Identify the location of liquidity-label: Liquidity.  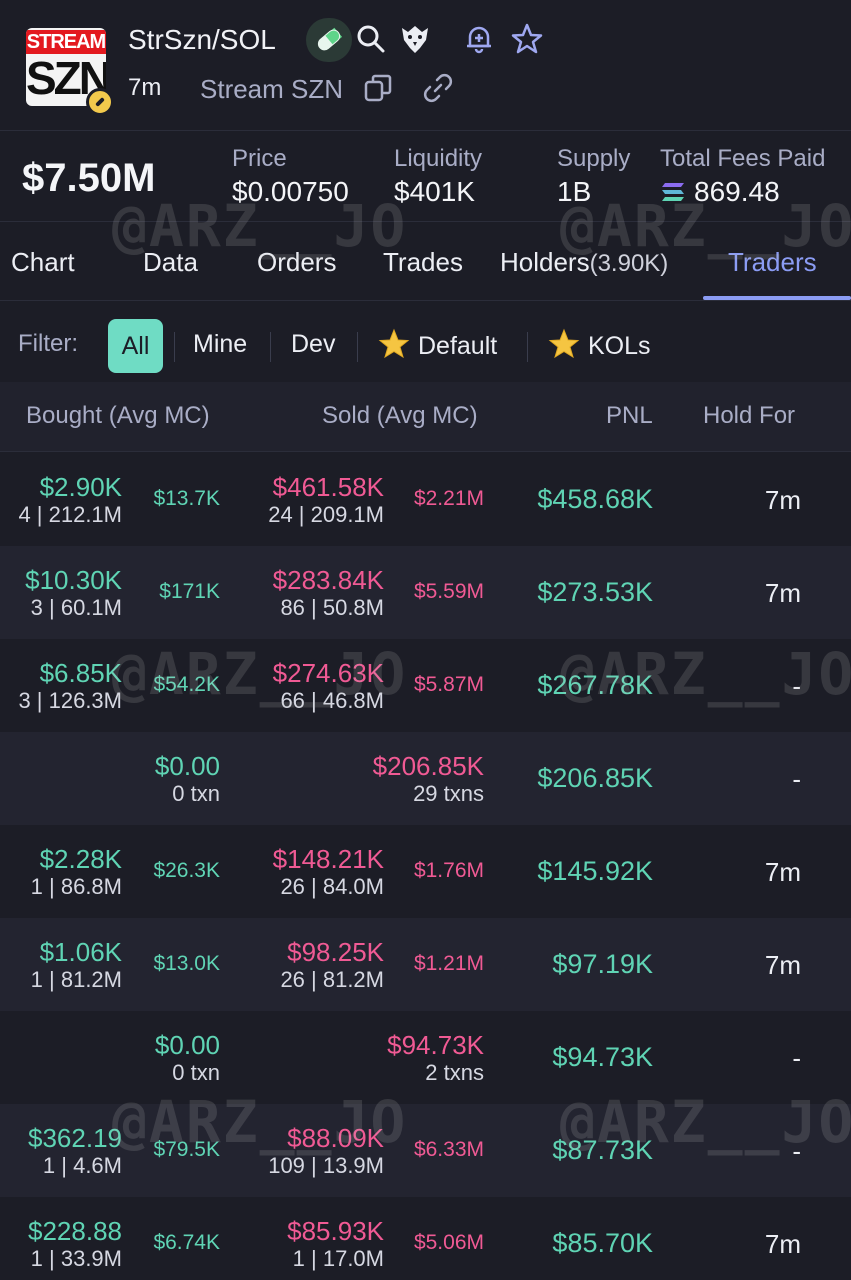
(438, 158).